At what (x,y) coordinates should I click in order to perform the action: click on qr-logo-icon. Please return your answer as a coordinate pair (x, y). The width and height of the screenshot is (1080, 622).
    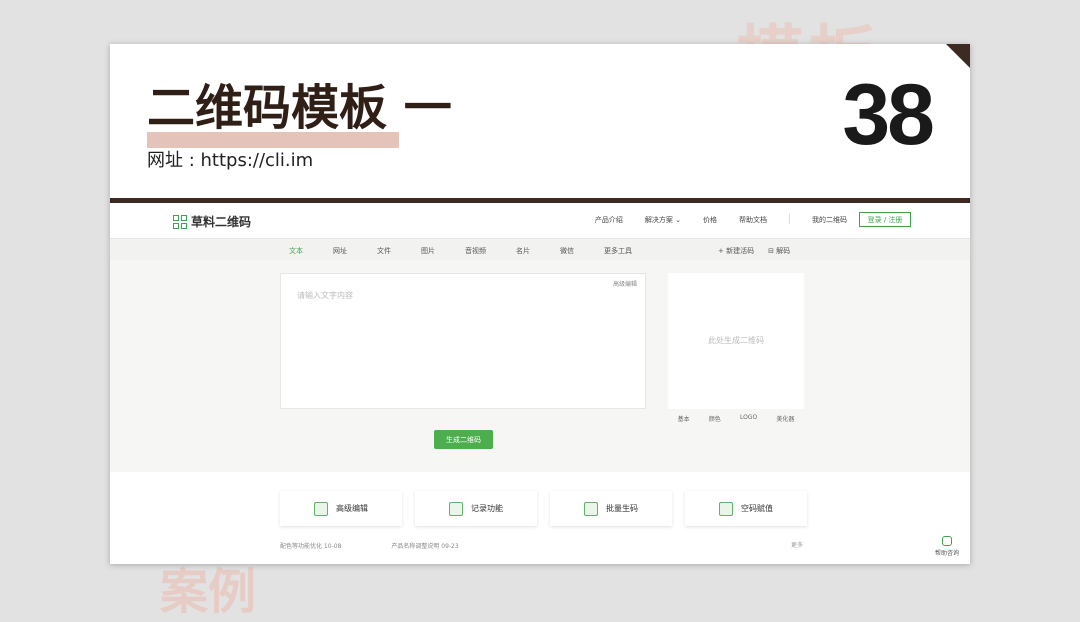
    Looking at the image, I should click on (180, 221).